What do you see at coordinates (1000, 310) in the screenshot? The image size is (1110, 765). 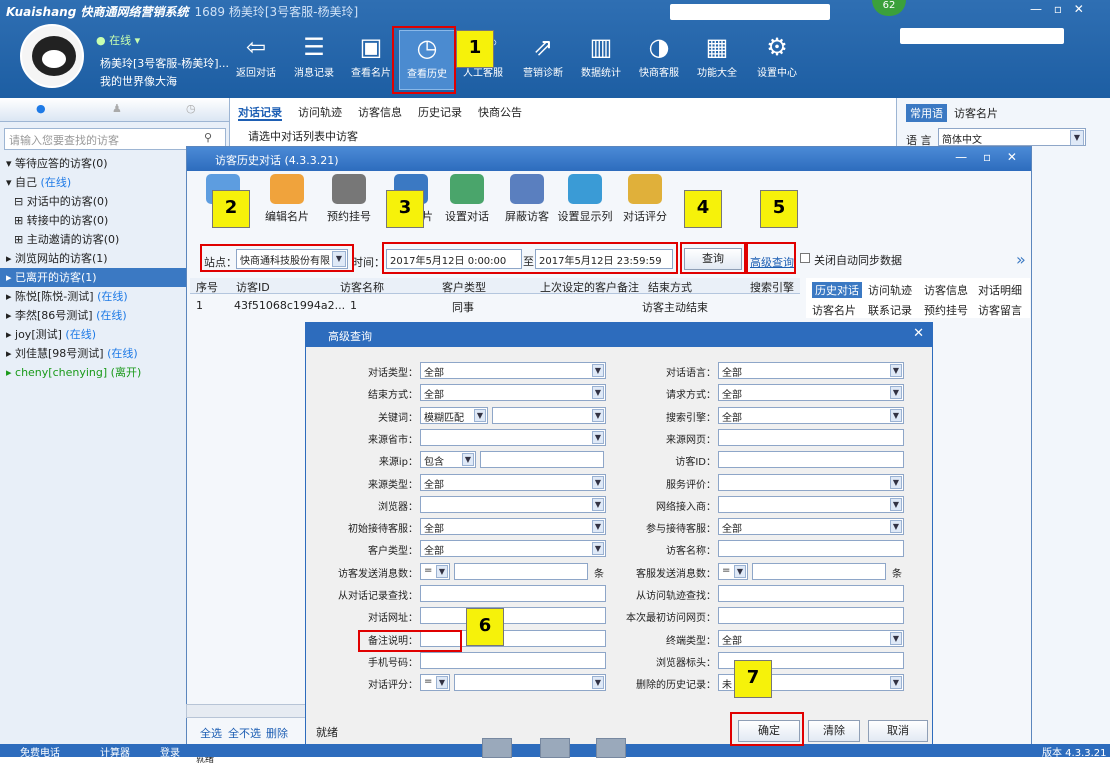 I see `detail-tab: 访客留言` at bounding box center [1000, 310].